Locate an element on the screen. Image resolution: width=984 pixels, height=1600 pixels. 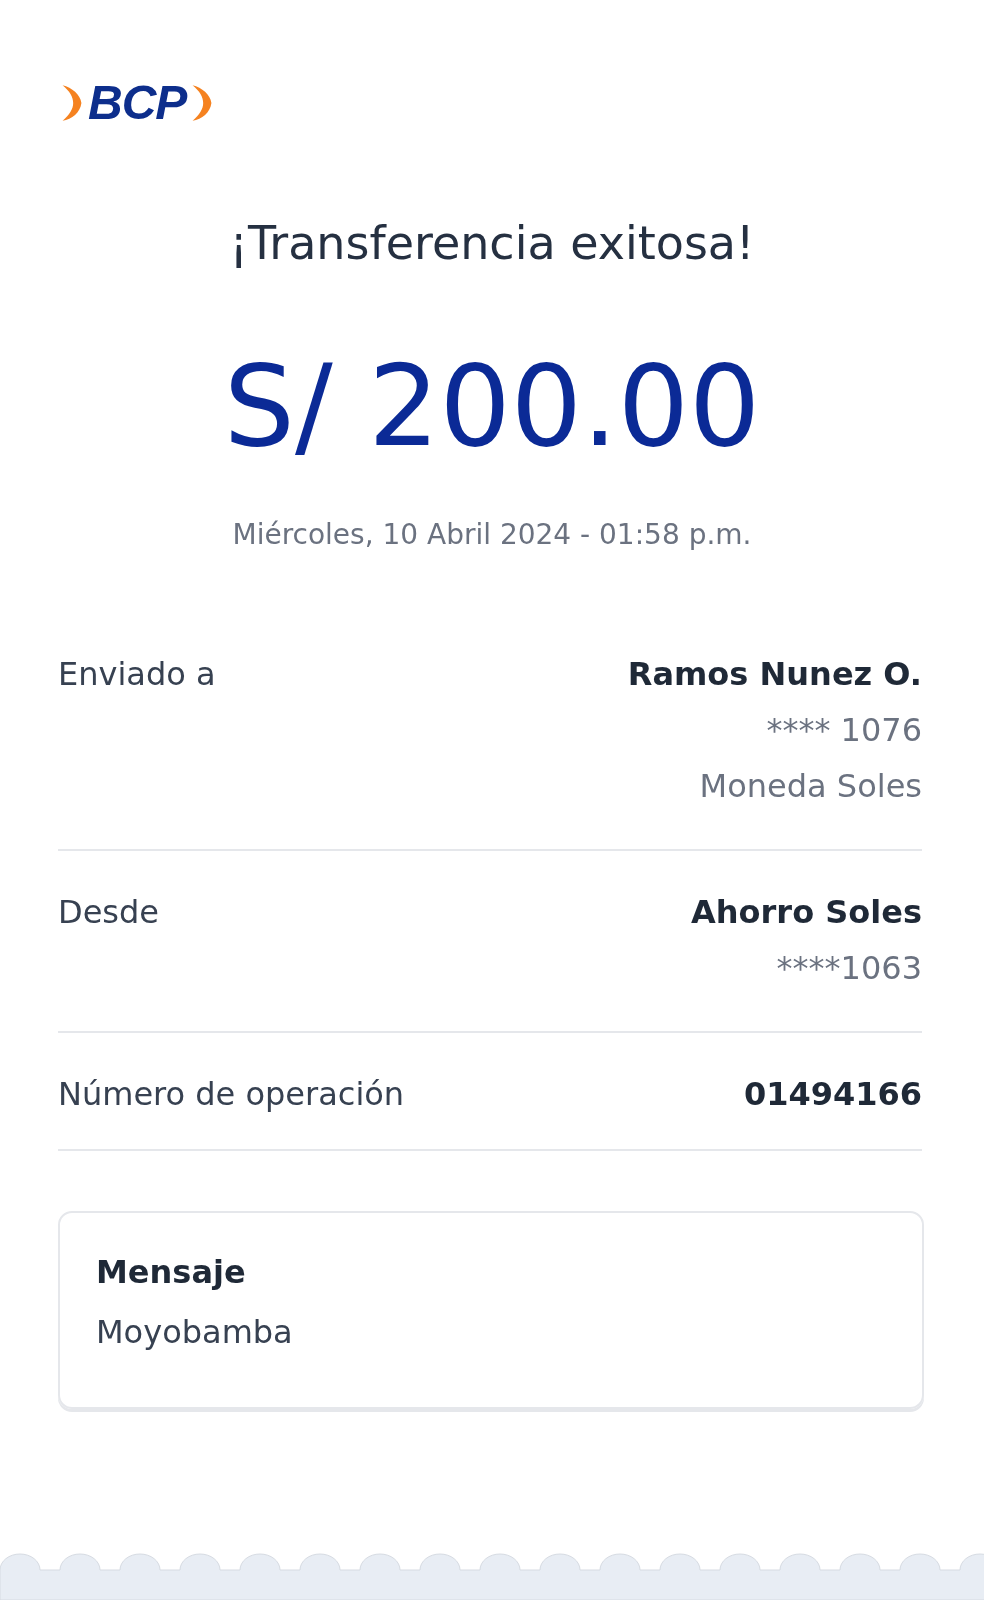
bank-logo: BCP is located at coordinates (137, 103).